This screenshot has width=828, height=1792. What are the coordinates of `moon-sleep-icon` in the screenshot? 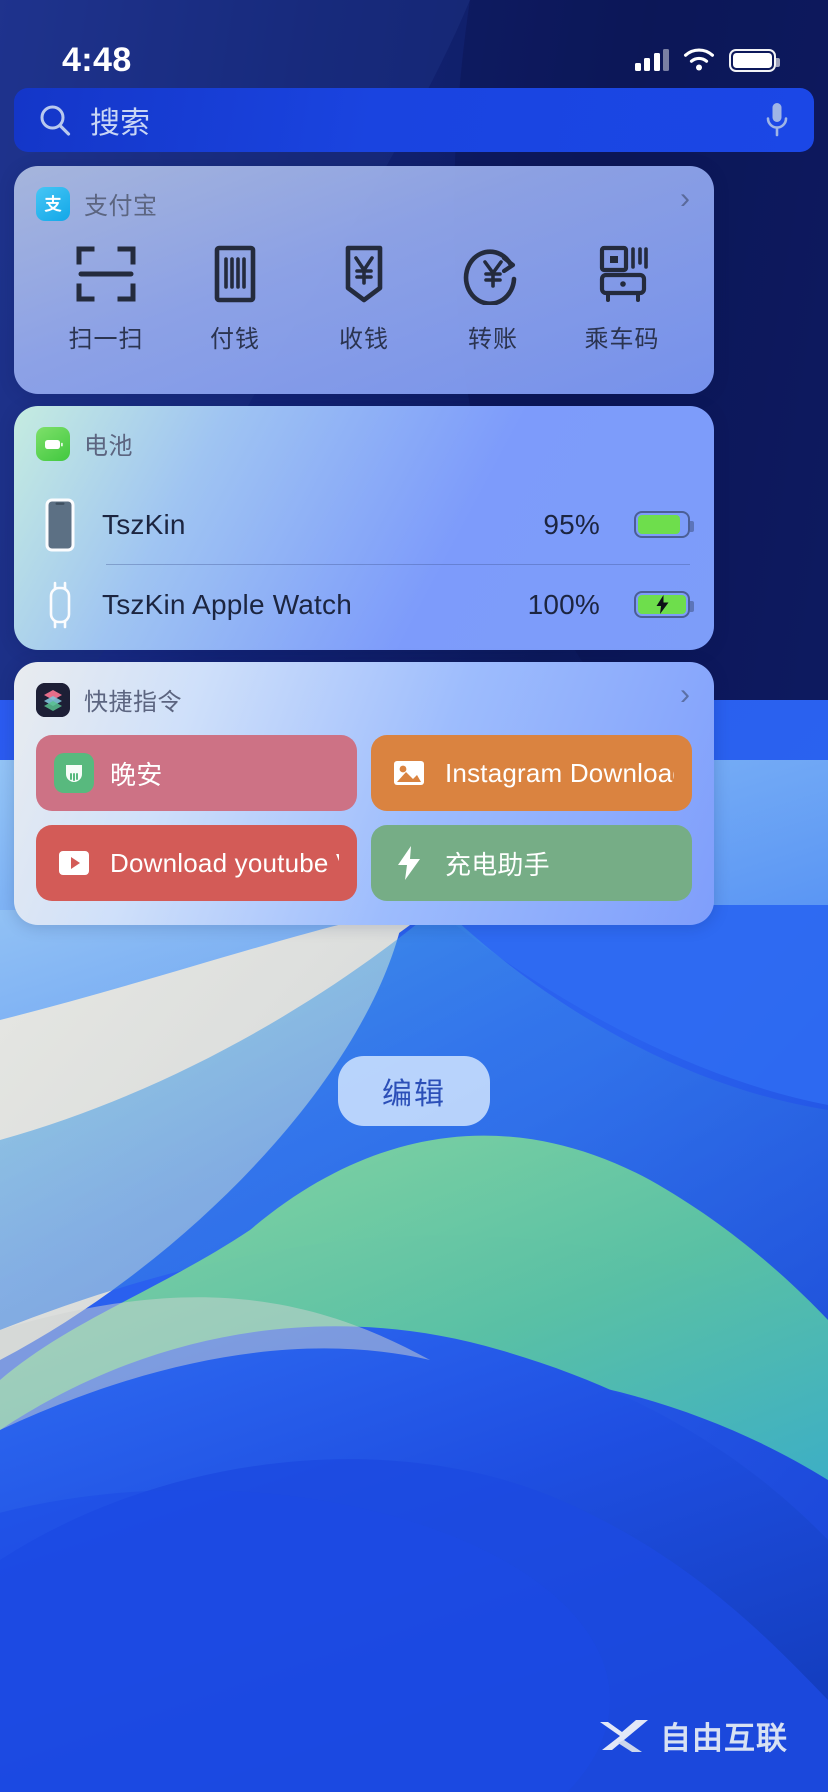 It's located at (74, 773).